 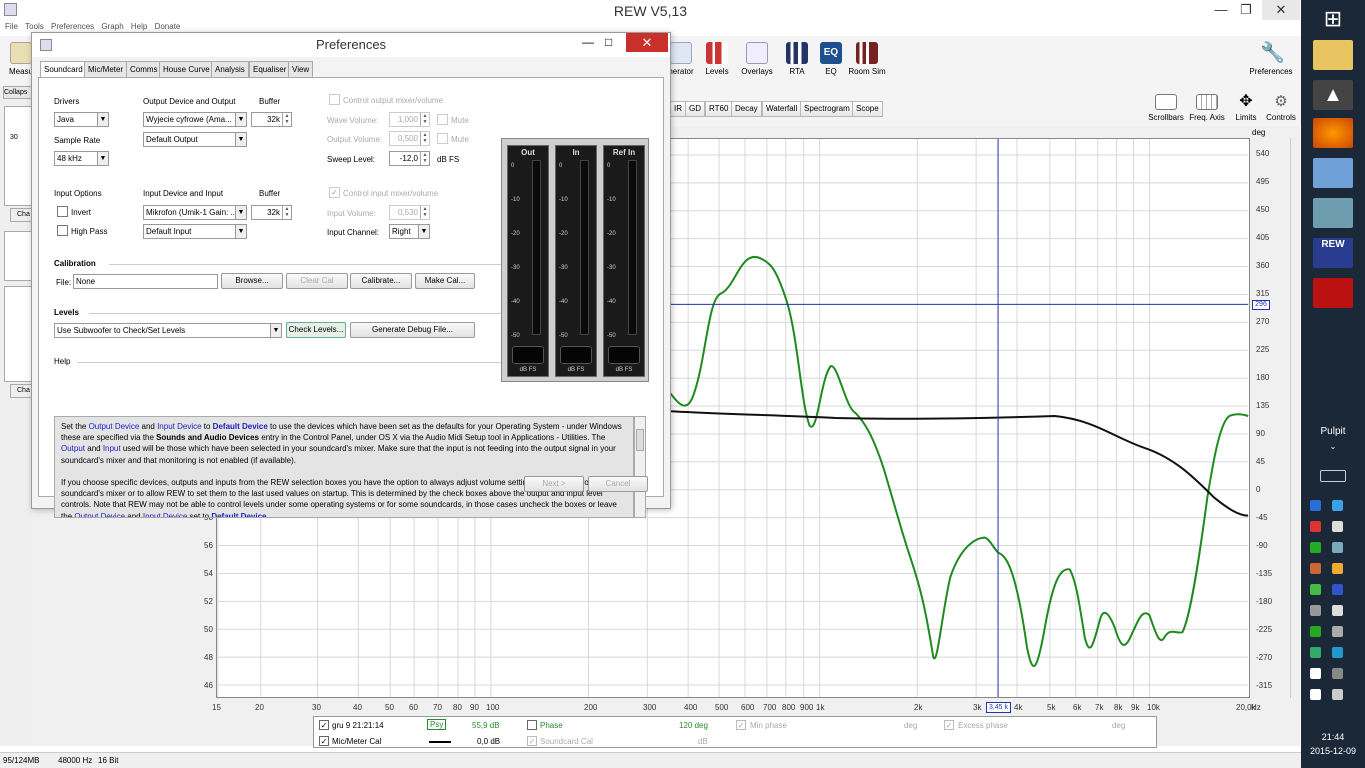 I want to click on prefs-maximize-button: □, so click(x=608, y=42).